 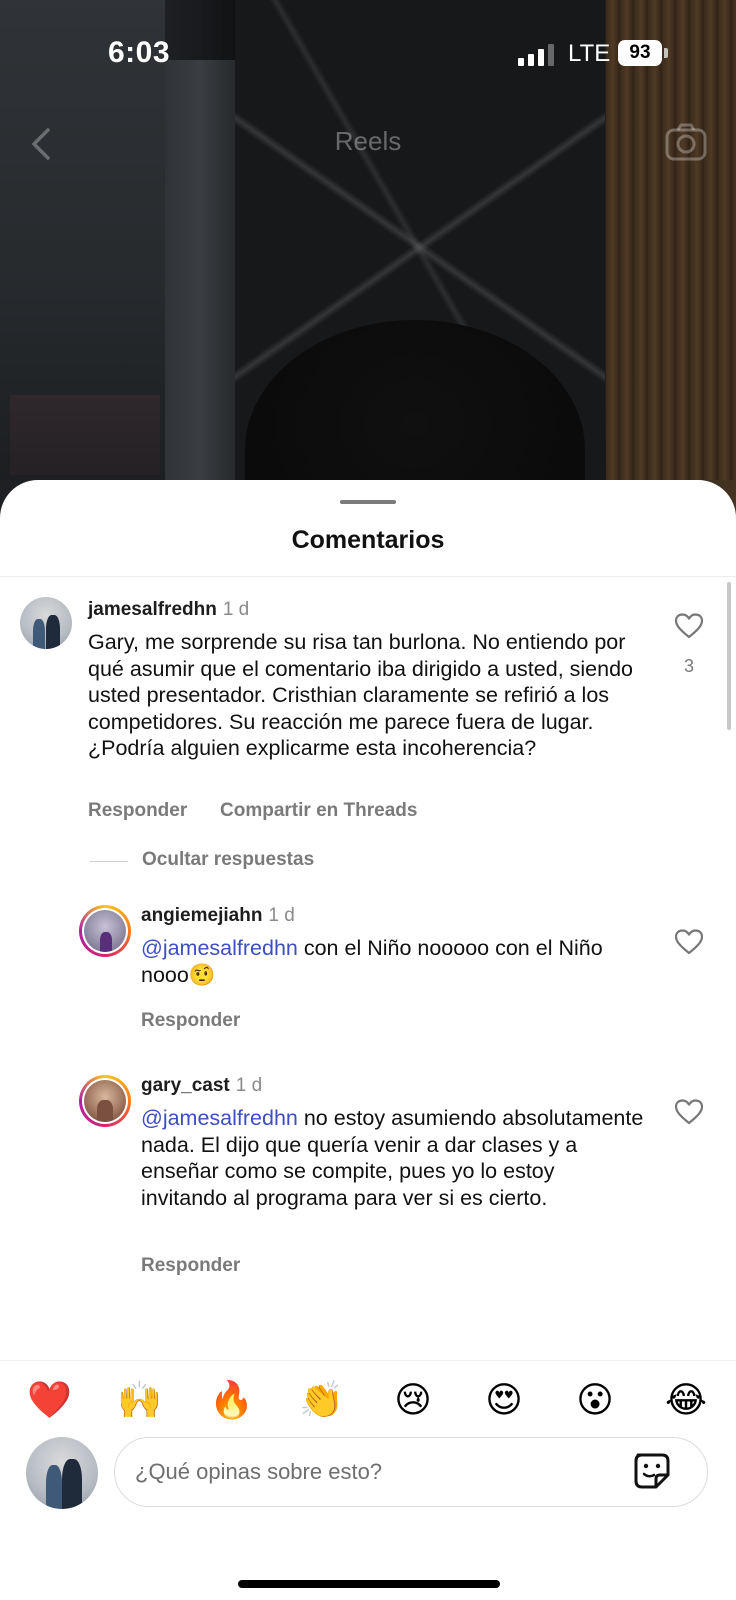 I want to click on reaction-heart-eyes: 😍, so click(x=504, y=1400).